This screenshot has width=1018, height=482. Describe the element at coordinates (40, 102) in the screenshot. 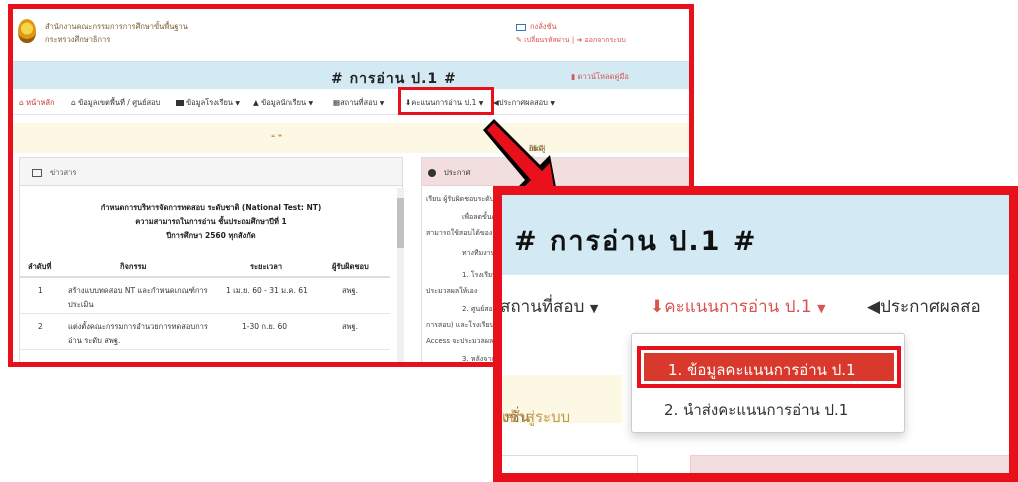

I see `nav-home-label: หน้าหลัก` at that location.